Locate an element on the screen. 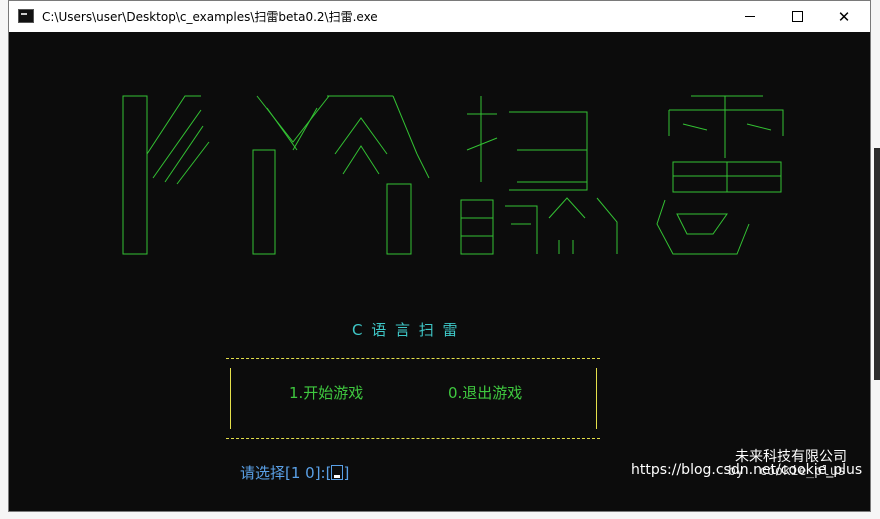 The image size is (880, 519). logo-letter-y is located at coordinates (291, 175).